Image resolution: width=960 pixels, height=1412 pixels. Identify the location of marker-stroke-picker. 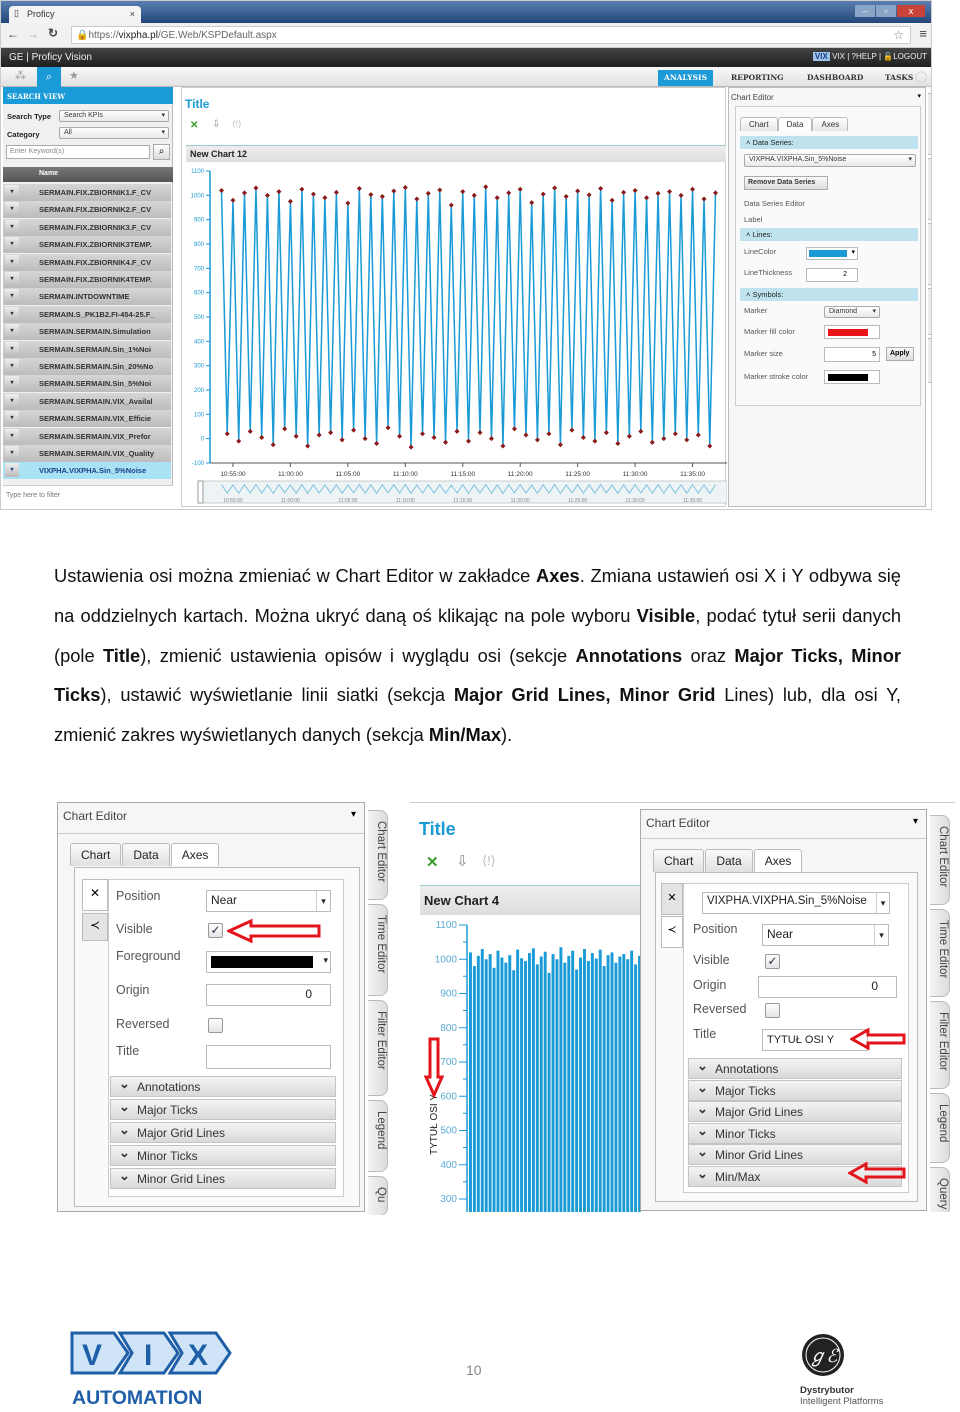
(852, 377).